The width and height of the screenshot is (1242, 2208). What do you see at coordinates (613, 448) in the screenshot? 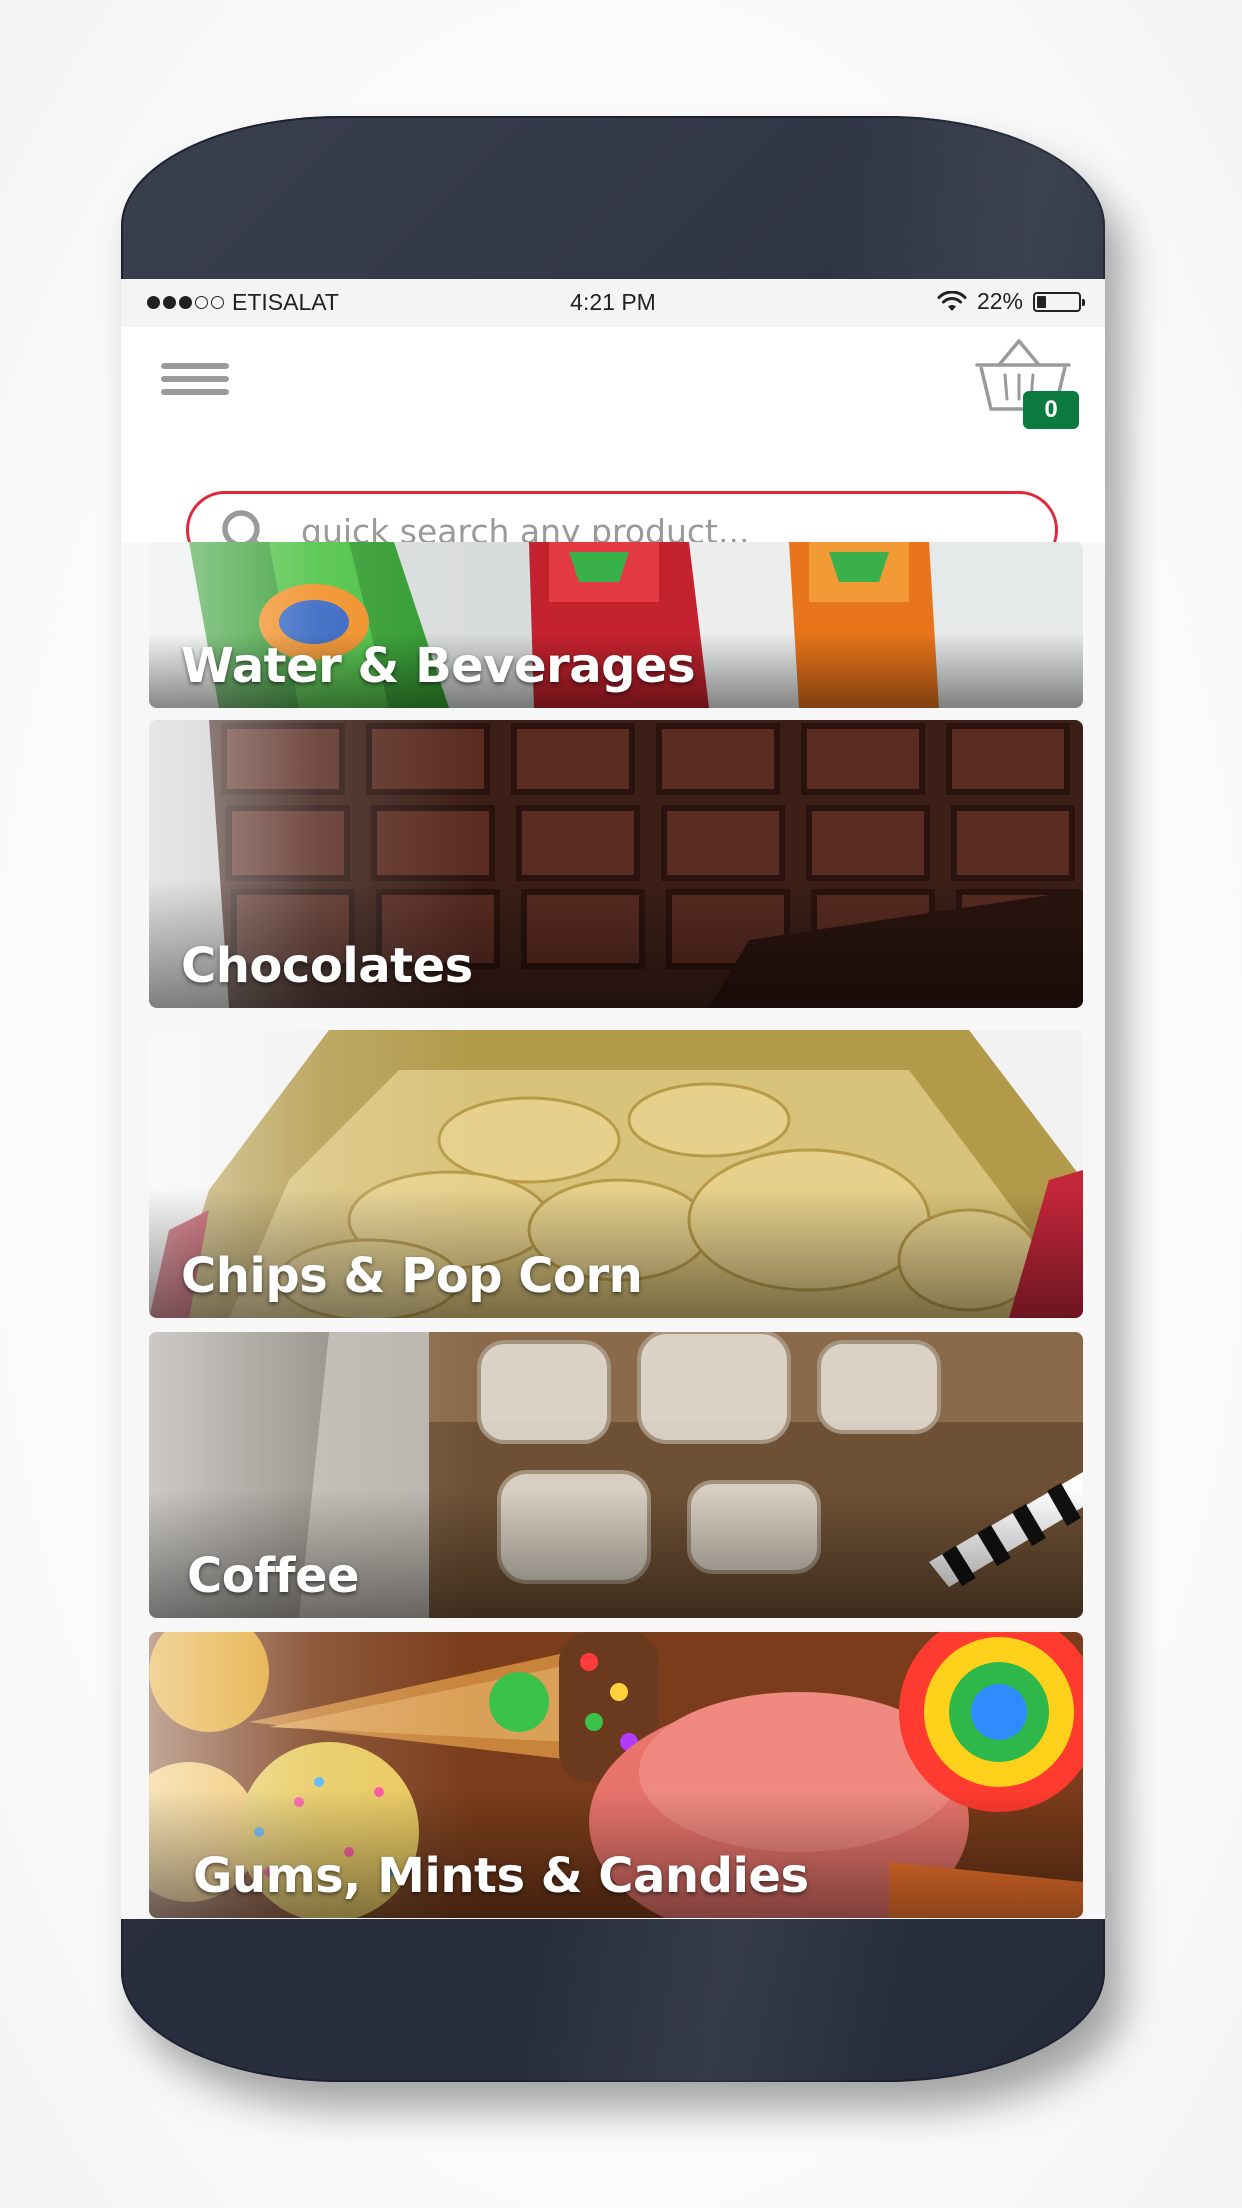
I see `app-header: 0` at bounding box center [613, 448].